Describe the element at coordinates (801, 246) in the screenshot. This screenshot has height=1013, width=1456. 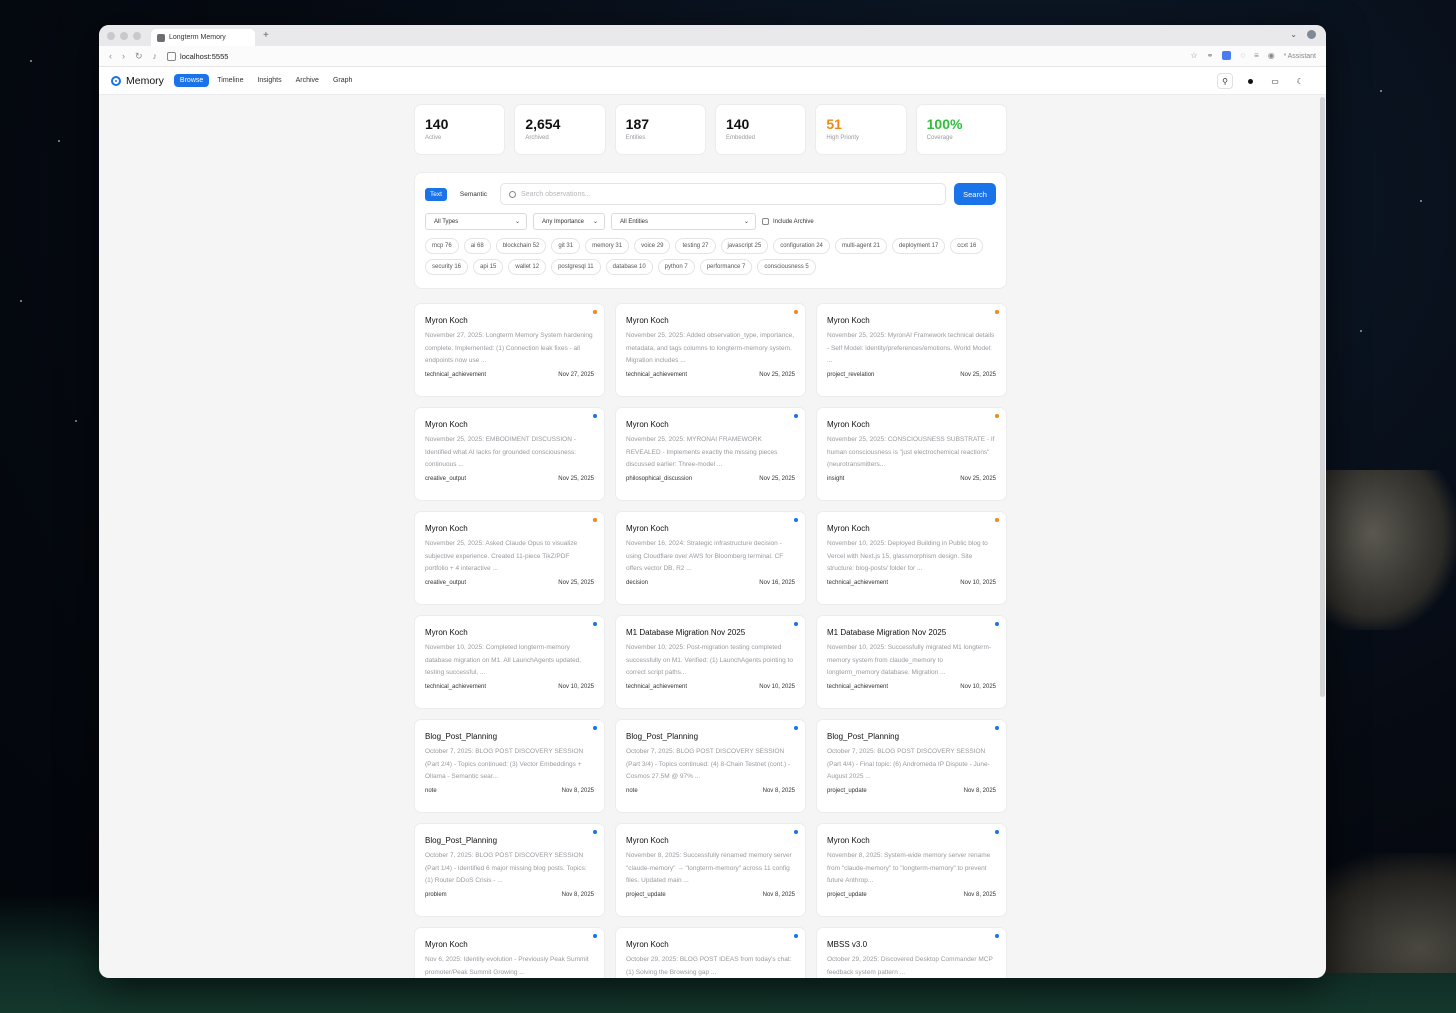
I see `tag-chip: configuration 24` at that location.